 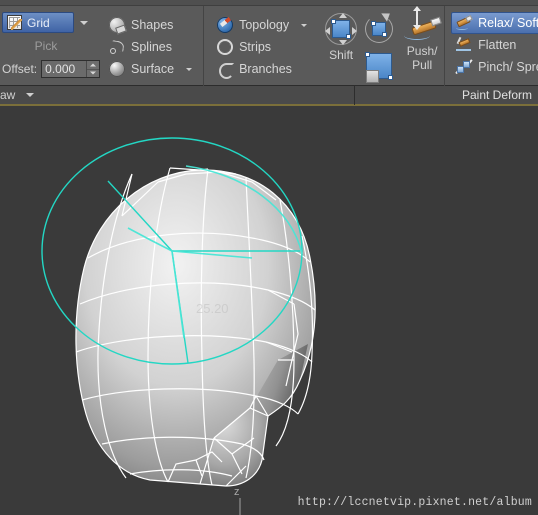 I want to click on topology-button: Topology, so click(x=262, y=25).